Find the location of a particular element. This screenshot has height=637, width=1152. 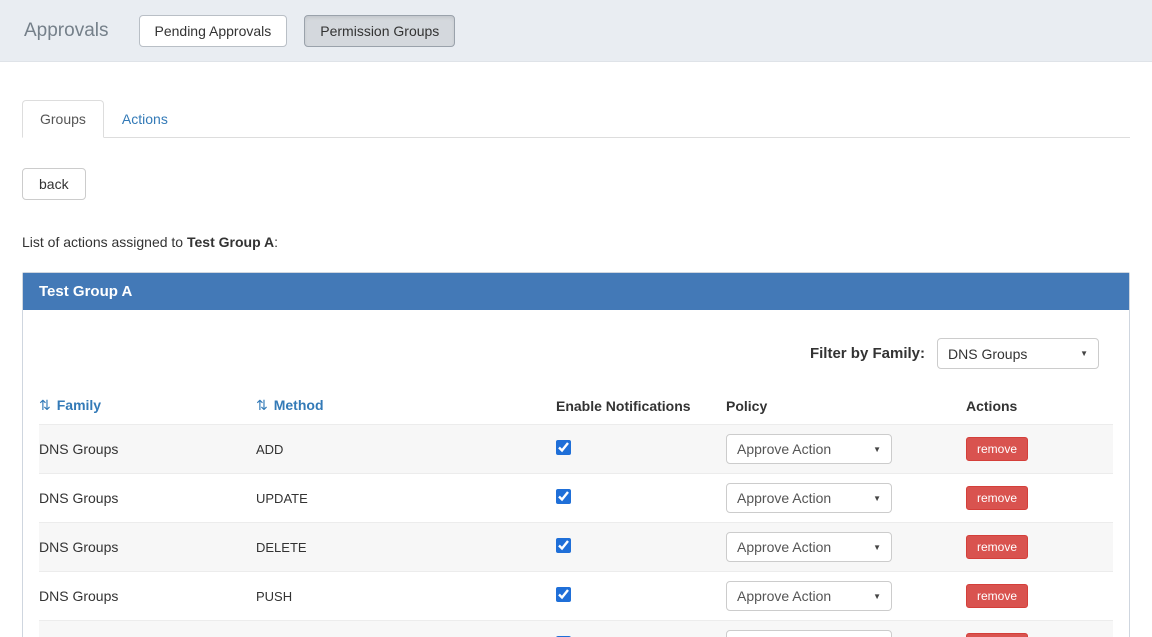

method-cell: PUSH is located at coordinates (274, 596).